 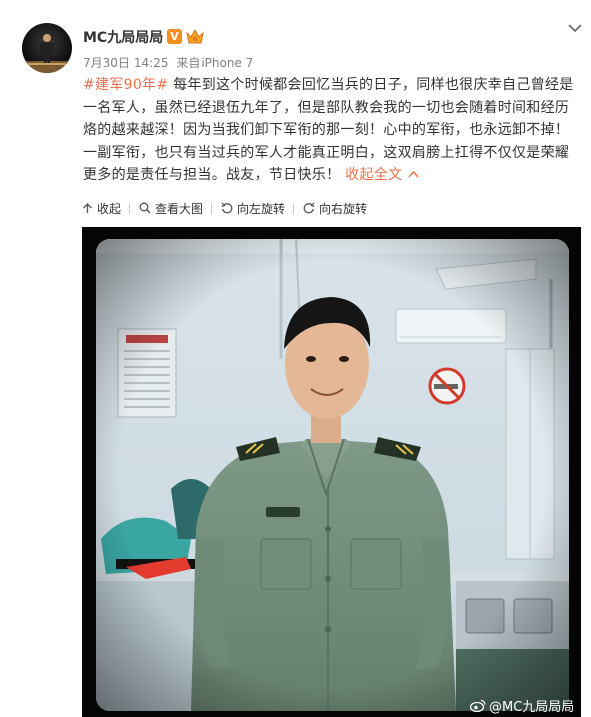 I want to click on rotate-left-icon, so click(x=227, y=208).